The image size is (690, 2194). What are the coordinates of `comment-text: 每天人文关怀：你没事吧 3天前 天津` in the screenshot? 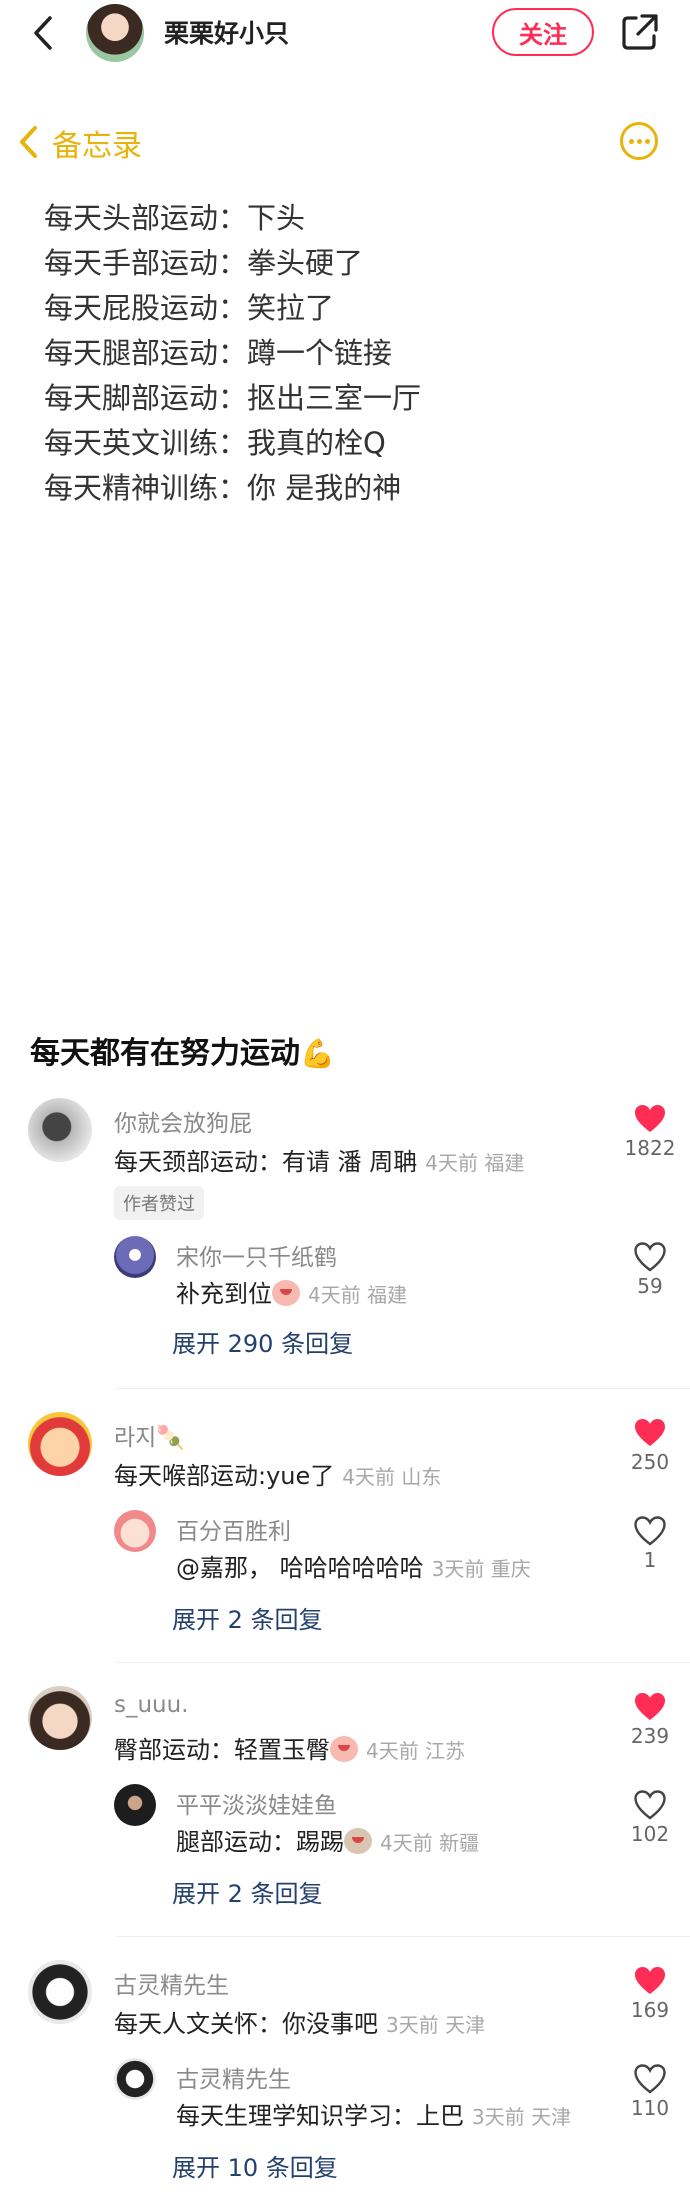 It's located at (299, 2021).